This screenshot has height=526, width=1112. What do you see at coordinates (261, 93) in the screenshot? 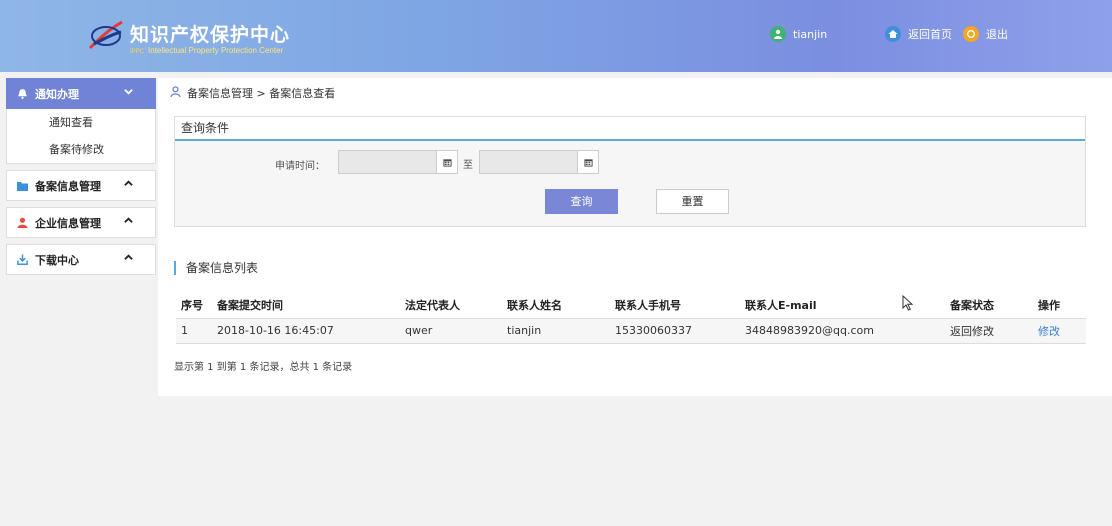
I see `breadcrumb-path: 备案信息管理 > 备案信息查看` at bounding box center [261, 93].